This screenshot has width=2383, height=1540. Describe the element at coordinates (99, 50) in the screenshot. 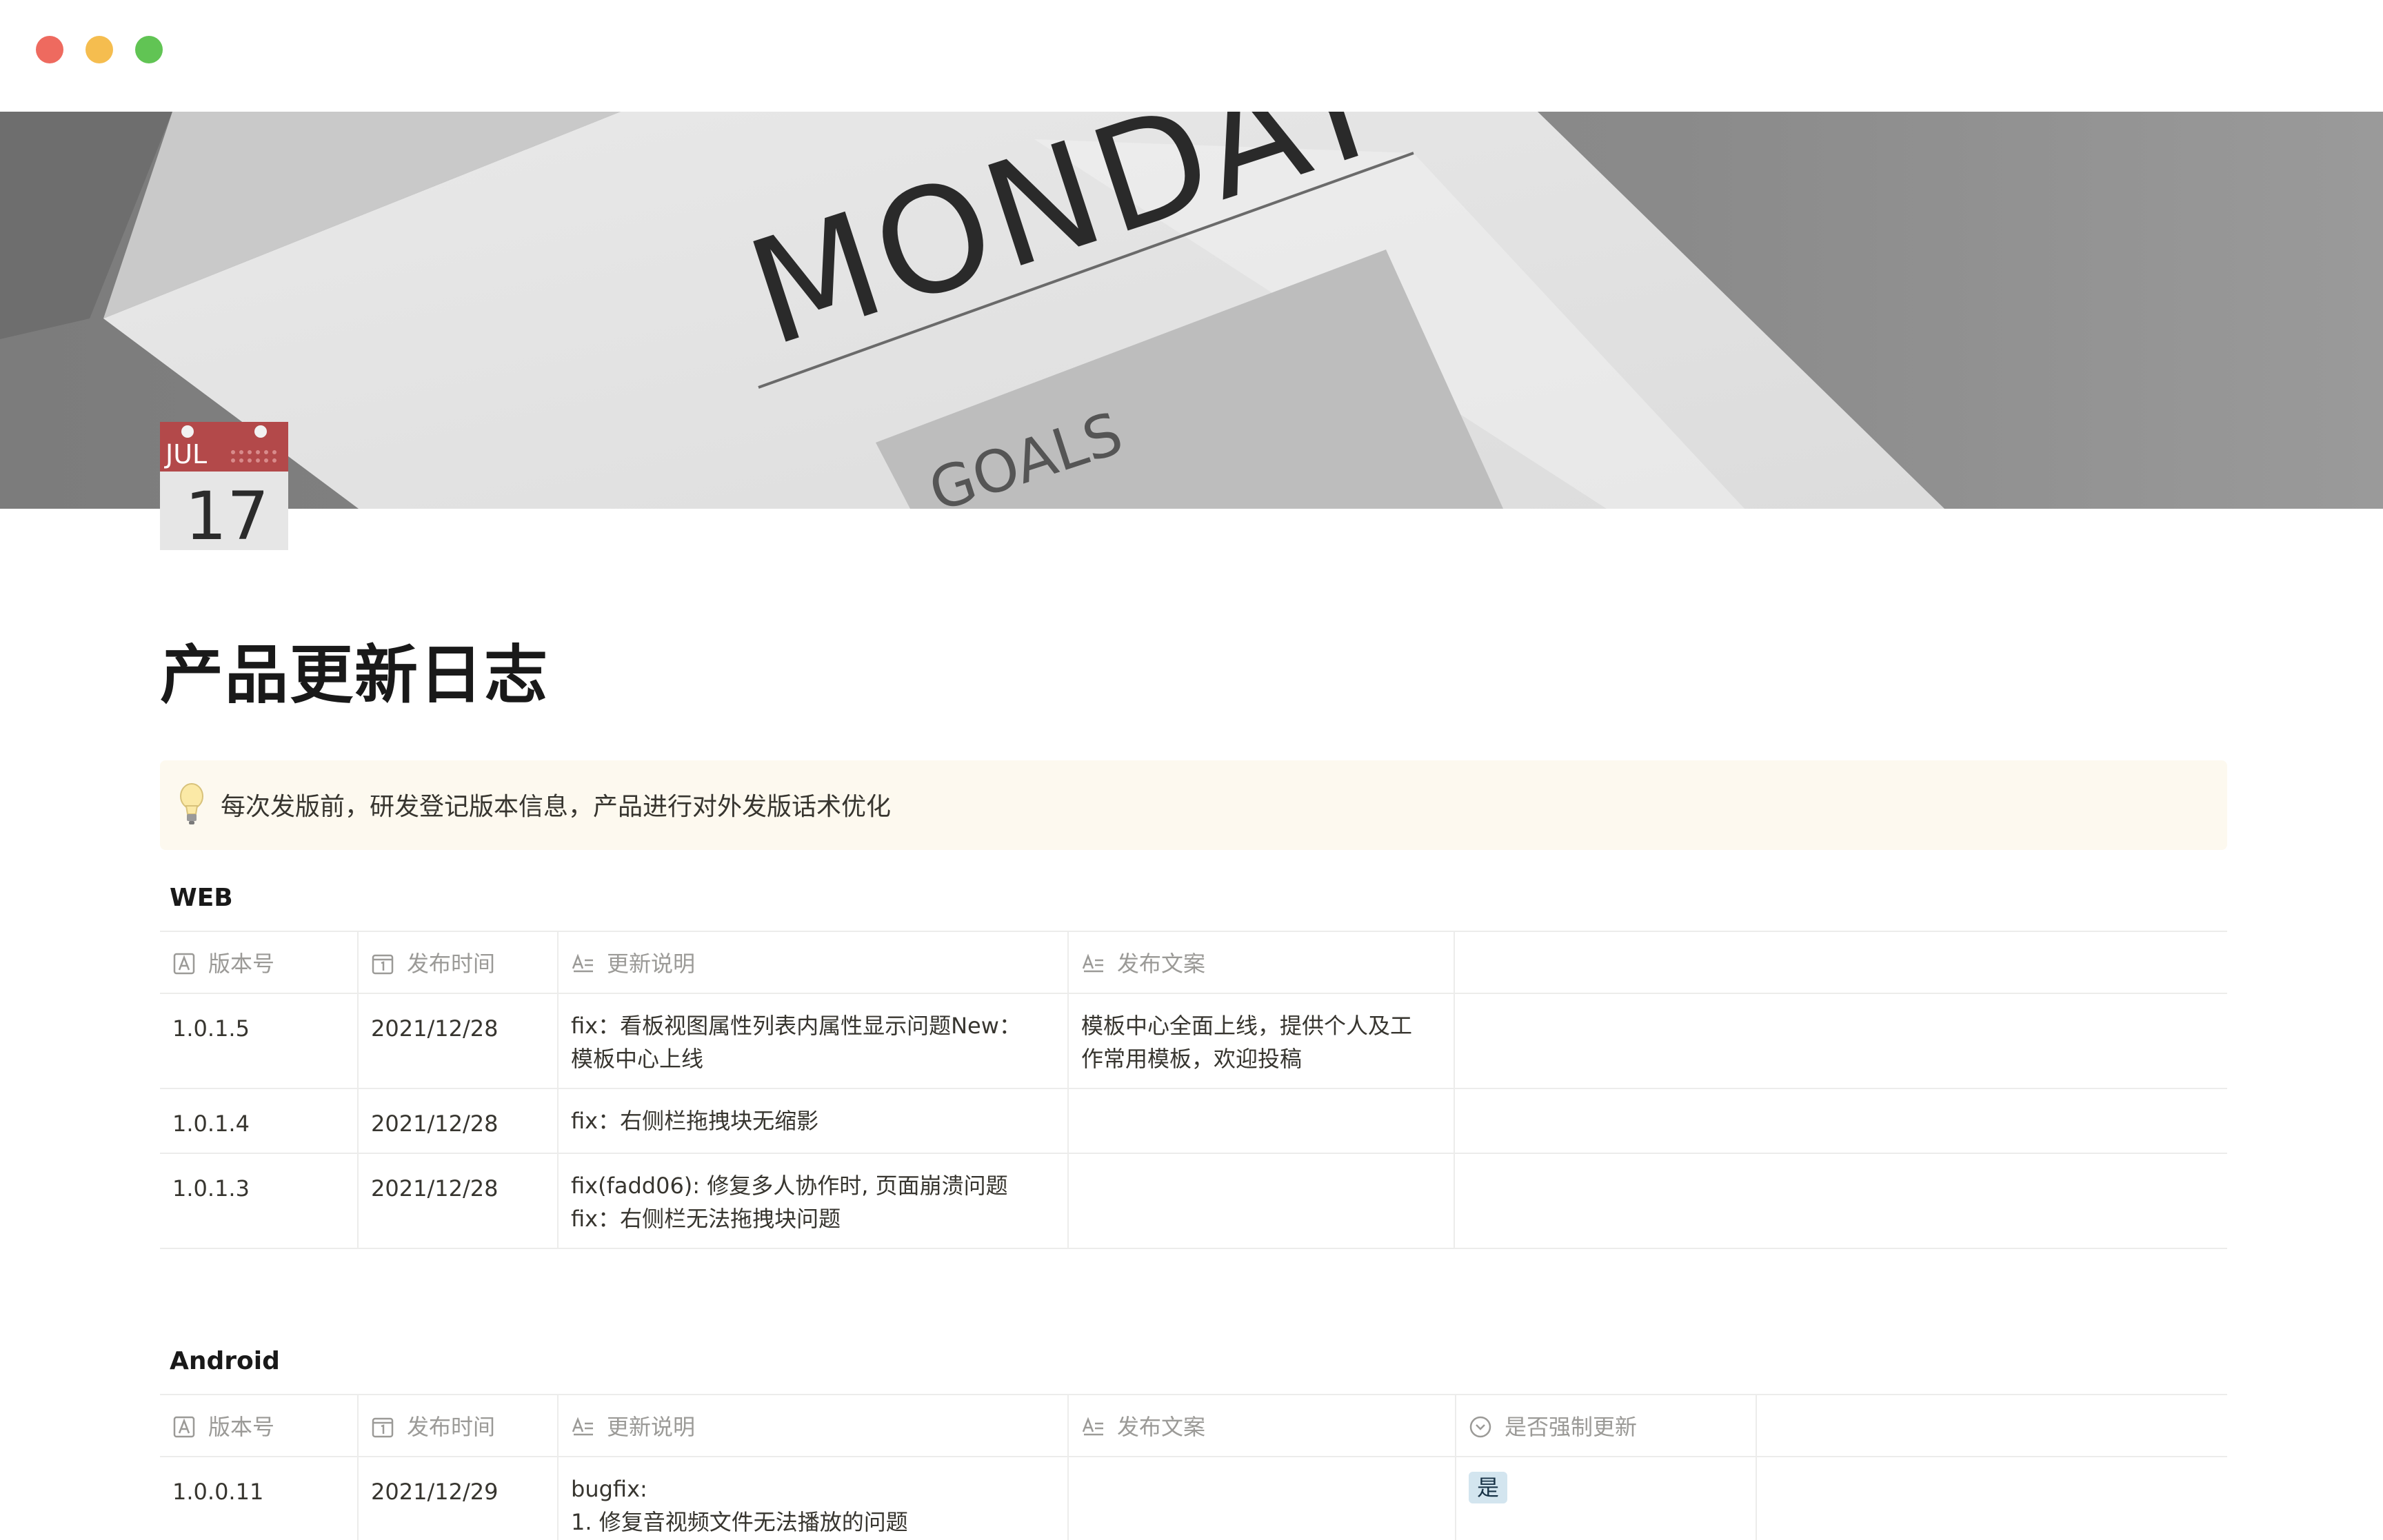

I see `minimize-window-button` at that location.